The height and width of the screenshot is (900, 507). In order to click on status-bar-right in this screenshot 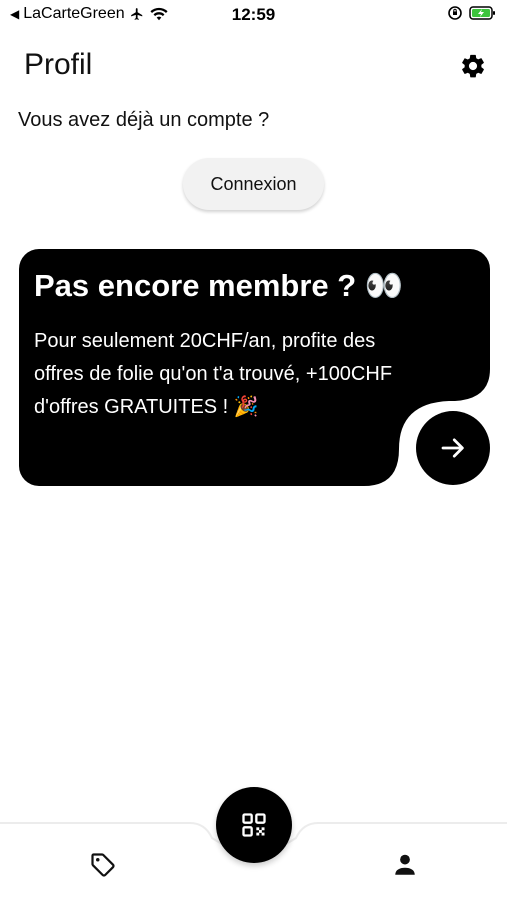, I will do `click(472, 13)`.